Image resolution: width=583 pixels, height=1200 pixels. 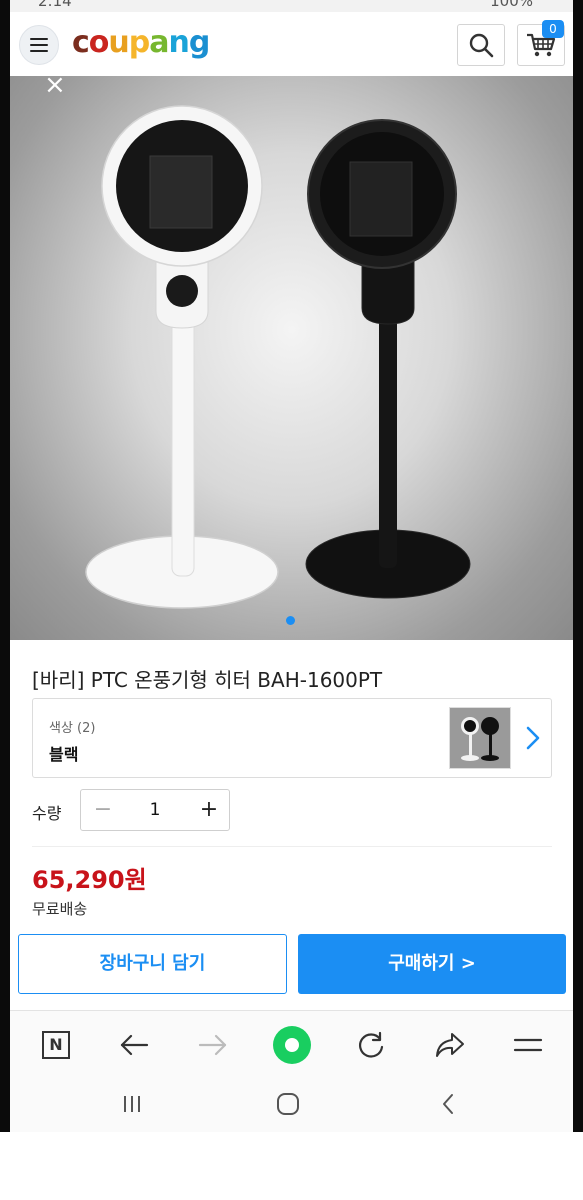 What do you see at coordinates (292, 738) in the screenshot?
I see `color-option-selector: 색상 (2) 블랙` at bounding box center [292, 738].